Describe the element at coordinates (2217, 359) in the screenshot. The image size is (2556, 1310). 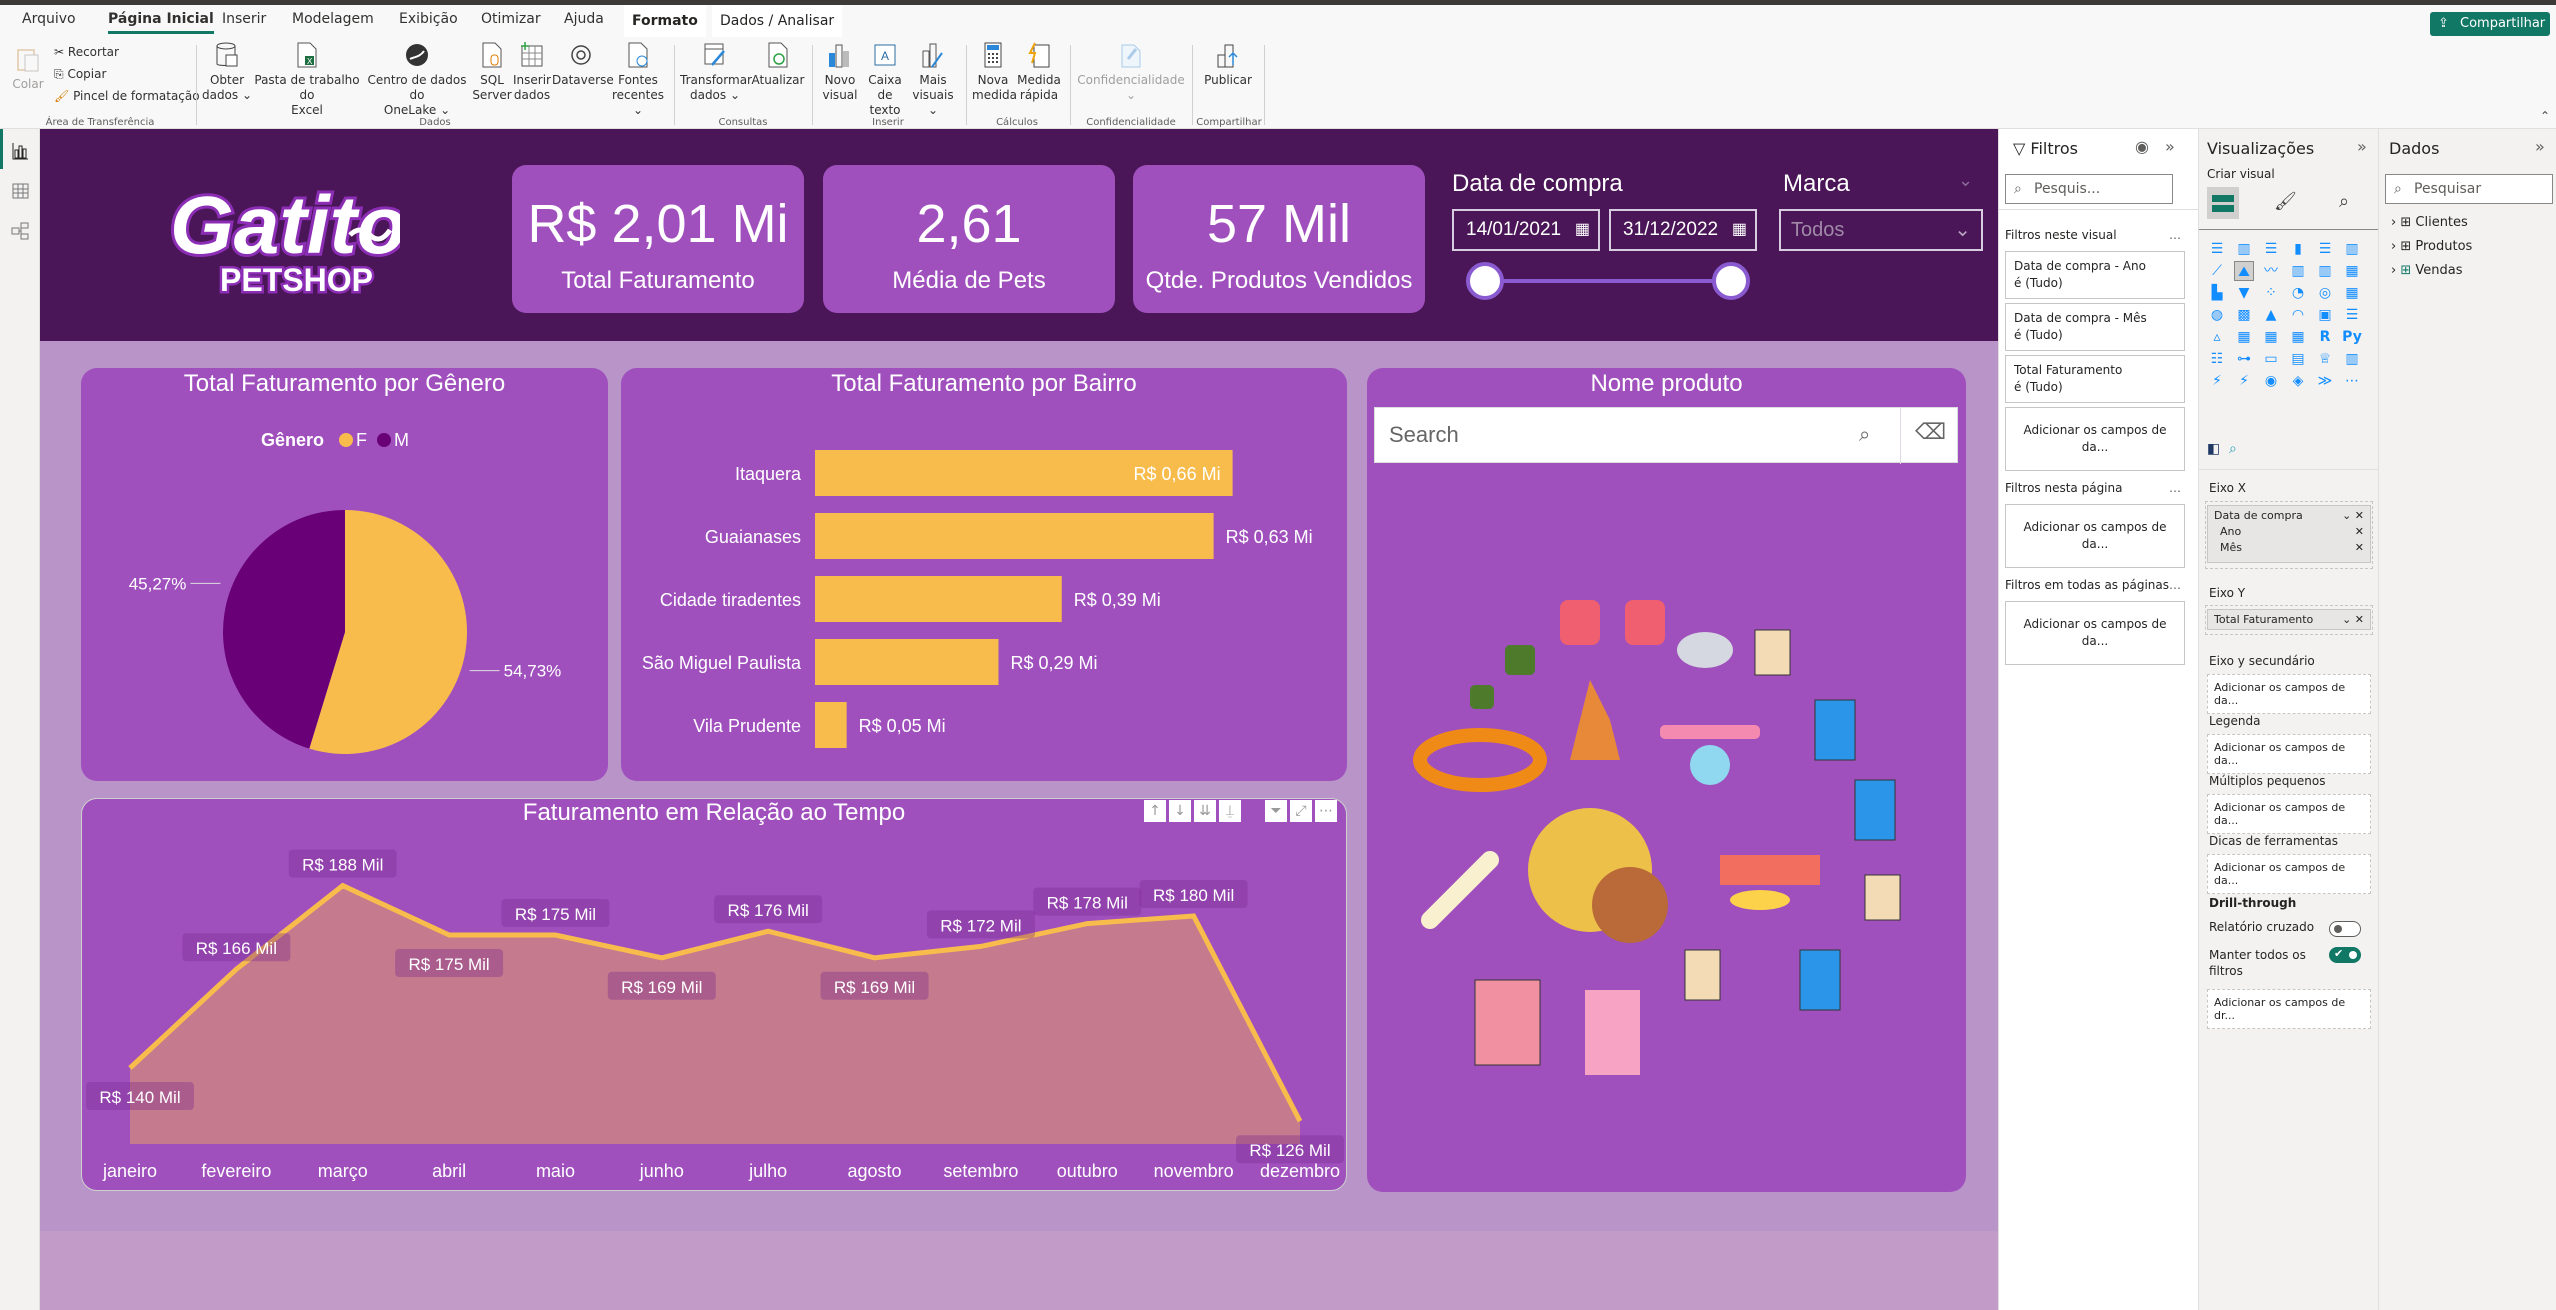
I see `visual-type-icon: ☷` at that location.